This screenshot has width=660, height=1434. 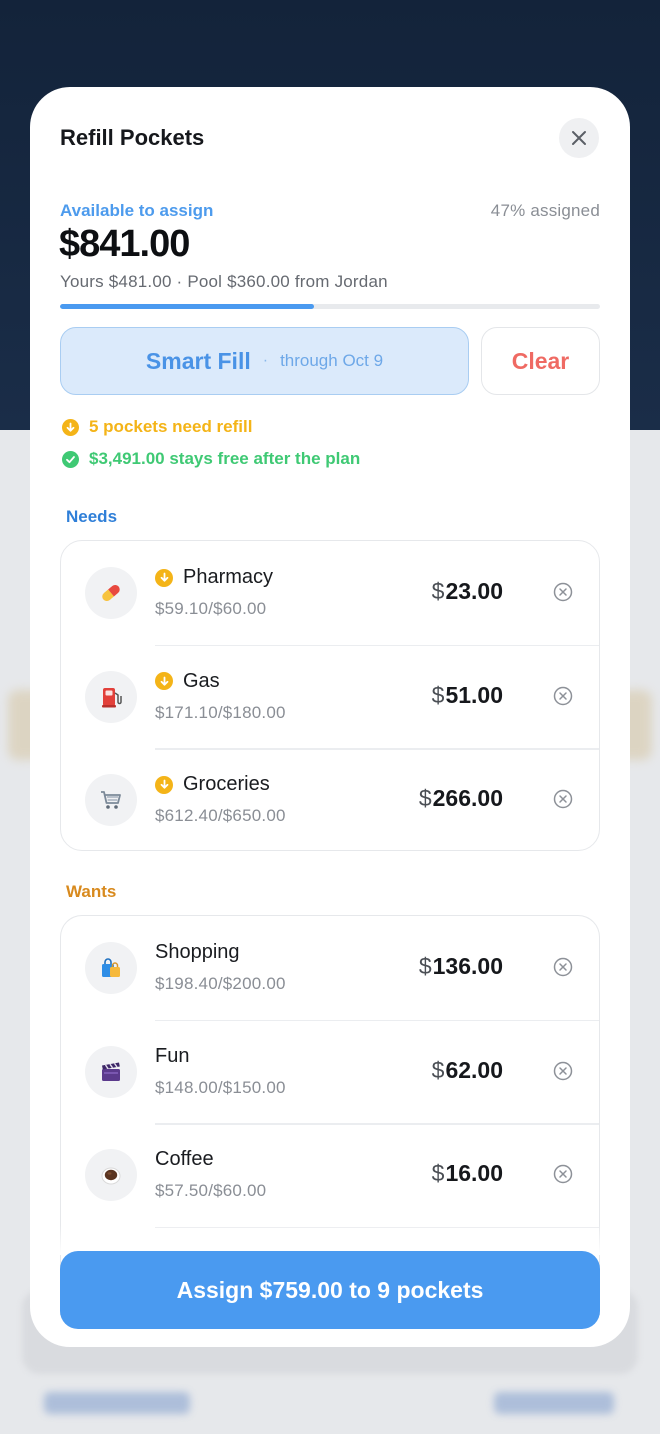 I want to click on pocket-usage: $198.40/$200.00, so click(x=220, y=983).